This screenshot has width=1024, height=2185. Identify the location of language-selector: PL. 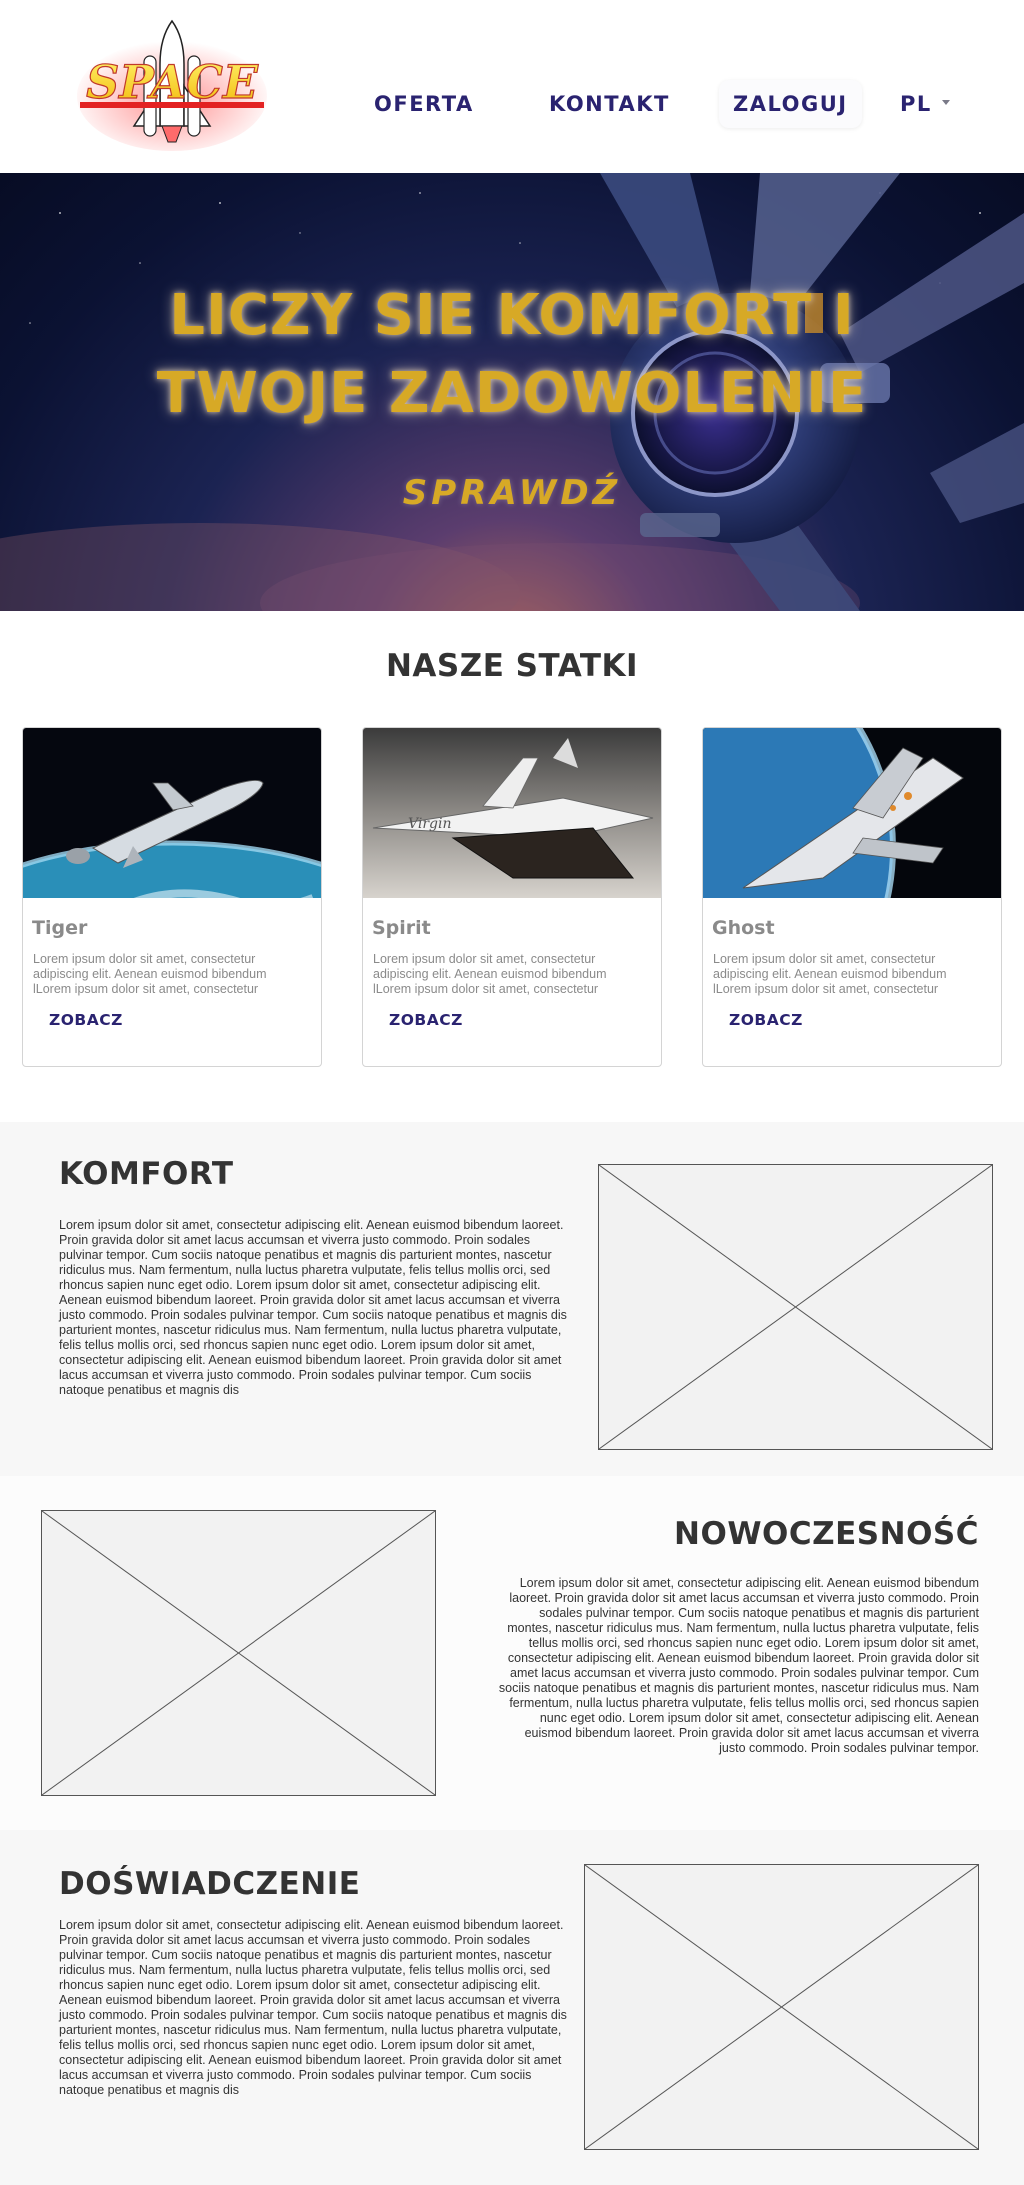
(925, 104).